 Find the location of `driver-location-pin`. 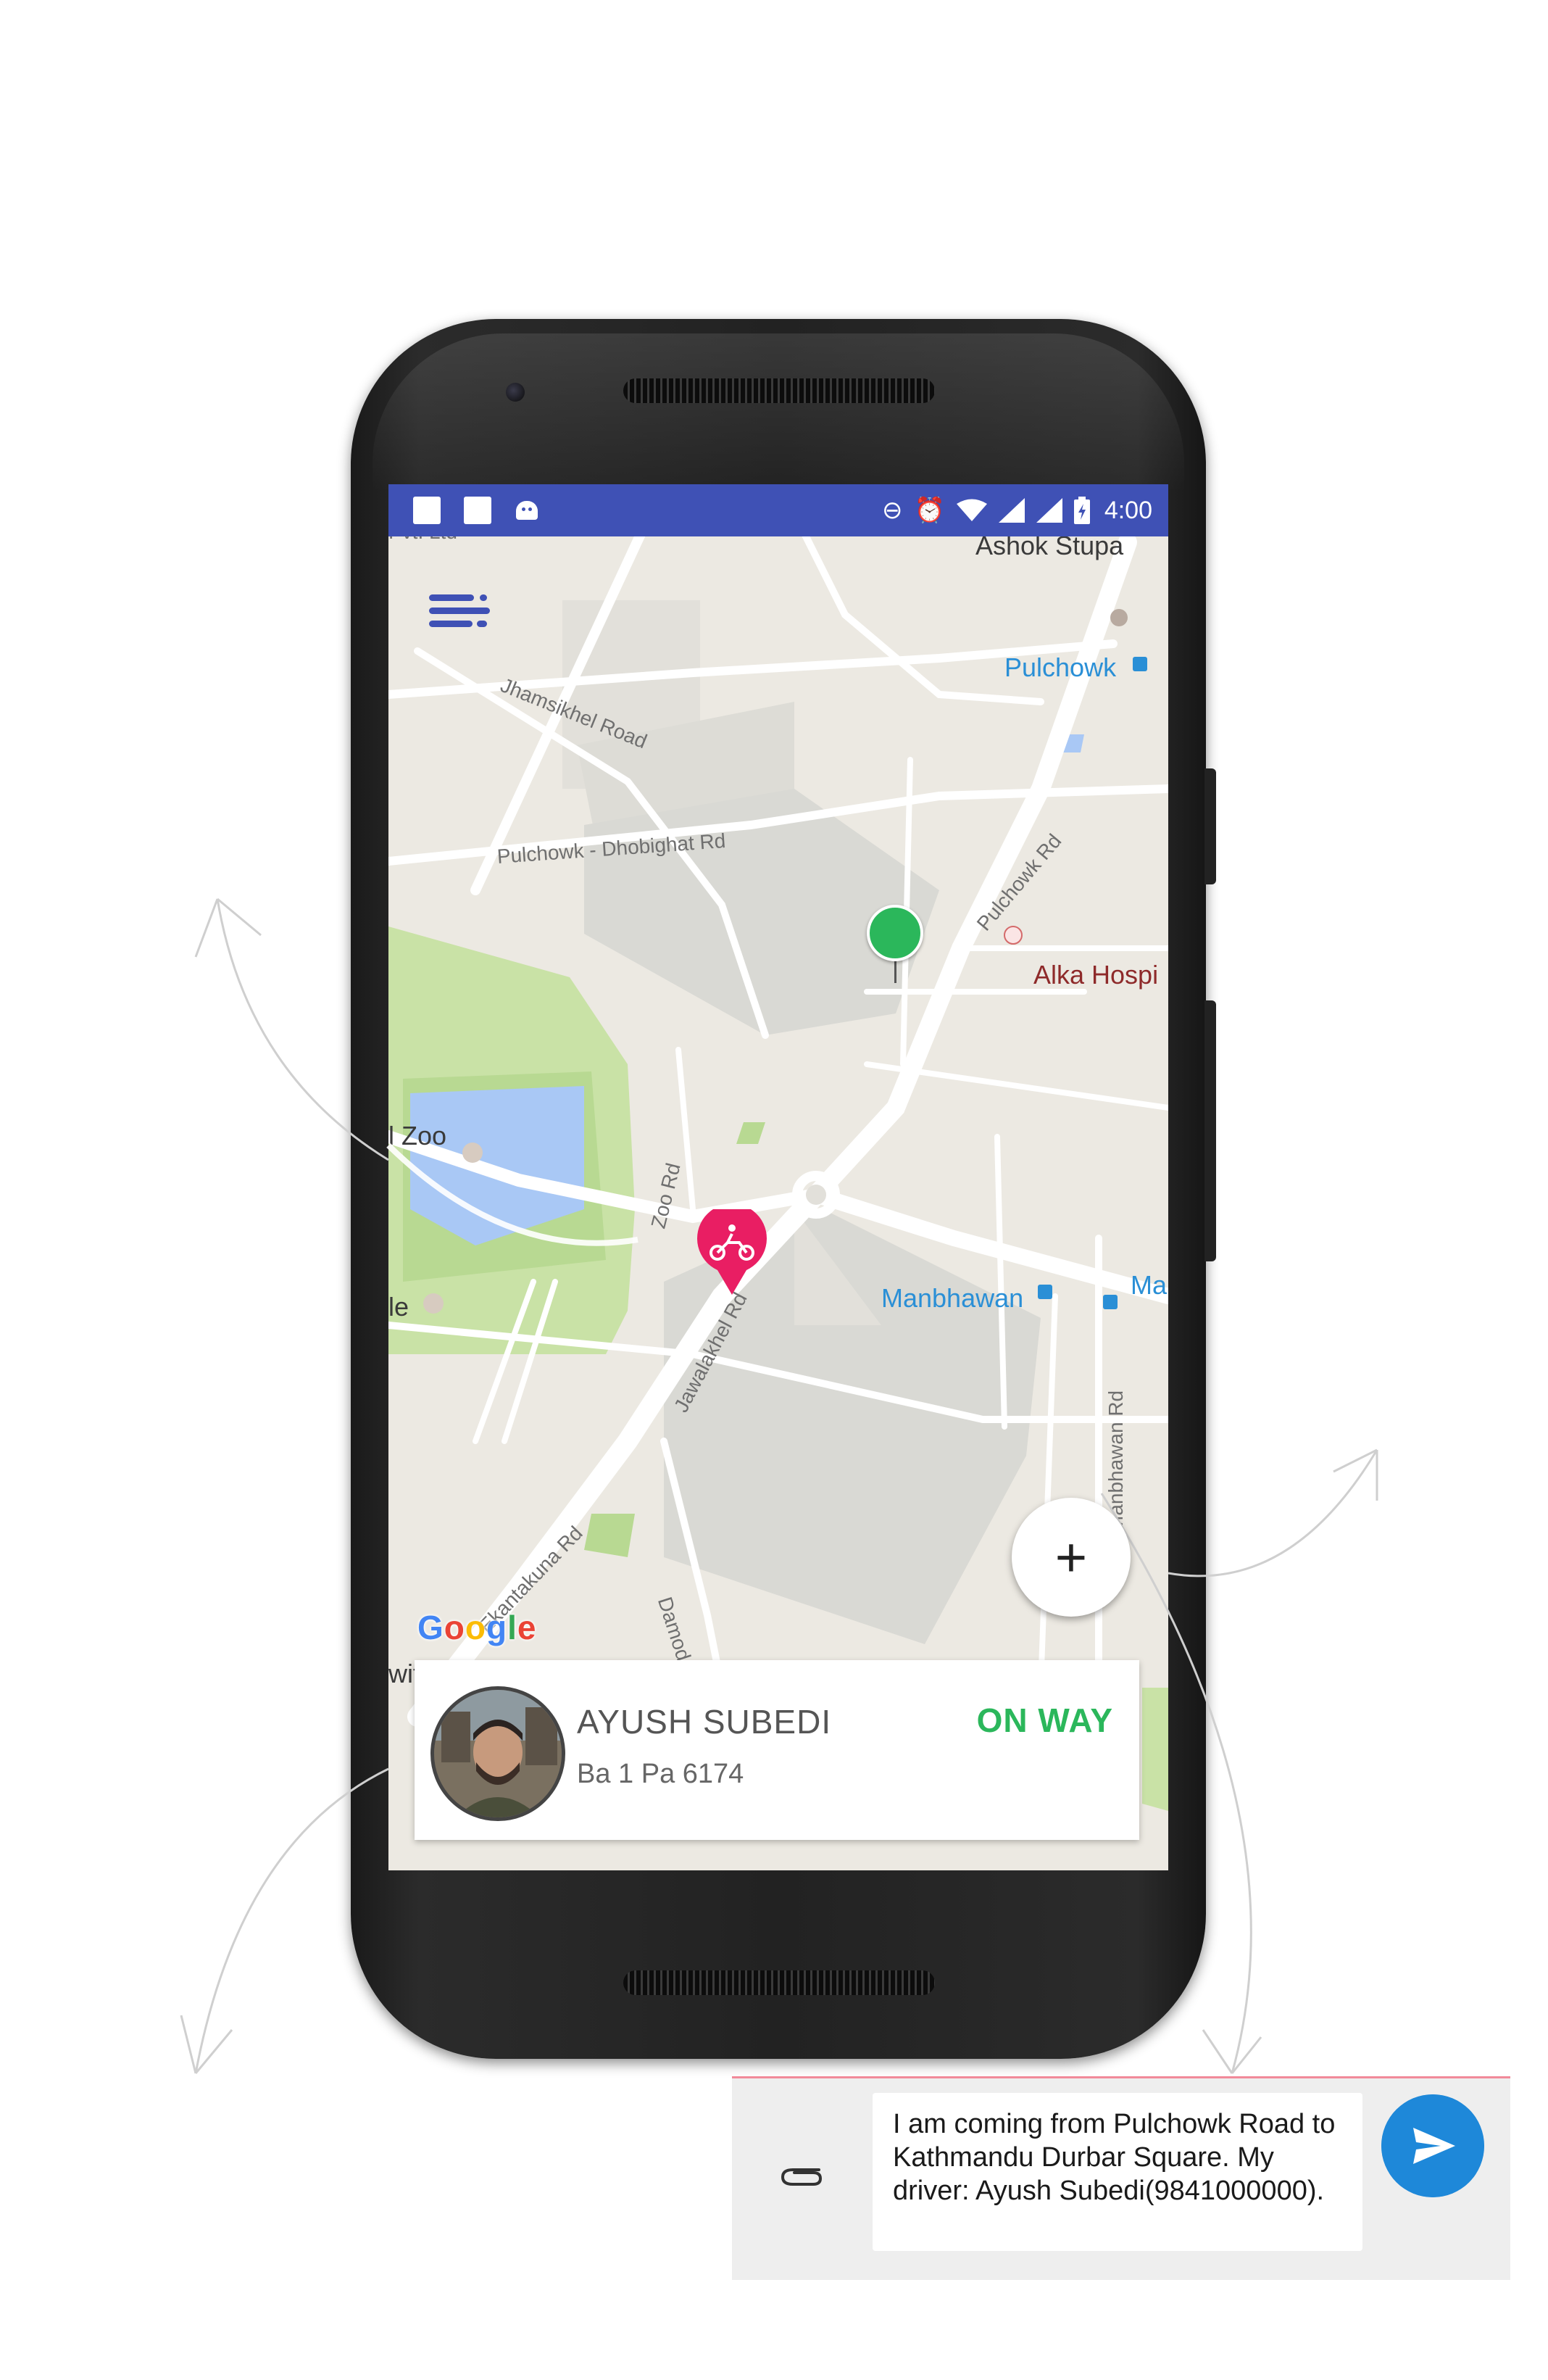

driver-location-pin is located at coordinates (732, 1252).